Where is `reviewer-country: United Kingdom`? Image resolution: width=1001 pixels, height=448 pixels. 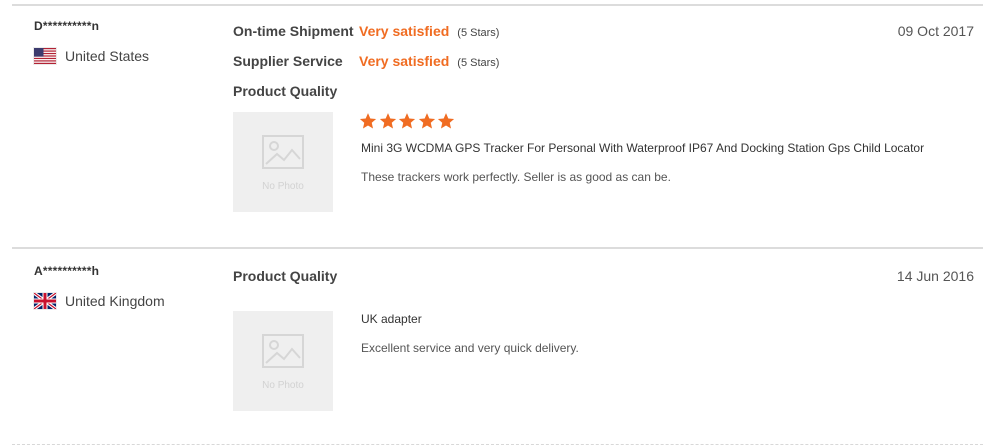
reviewer-country: United Kingdom is located at coordinates (99, 301).